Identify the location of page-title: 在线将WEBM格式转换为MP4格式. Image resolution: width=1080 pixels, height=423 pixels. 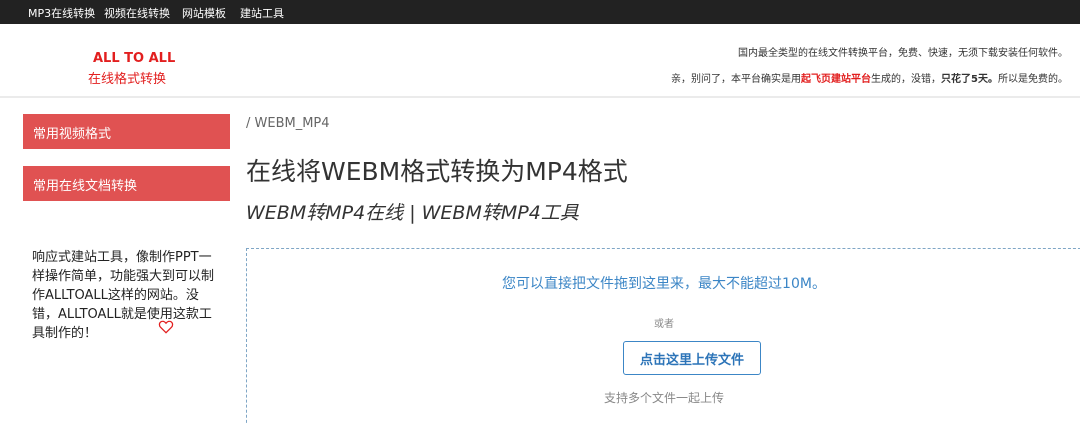
(437, 171).